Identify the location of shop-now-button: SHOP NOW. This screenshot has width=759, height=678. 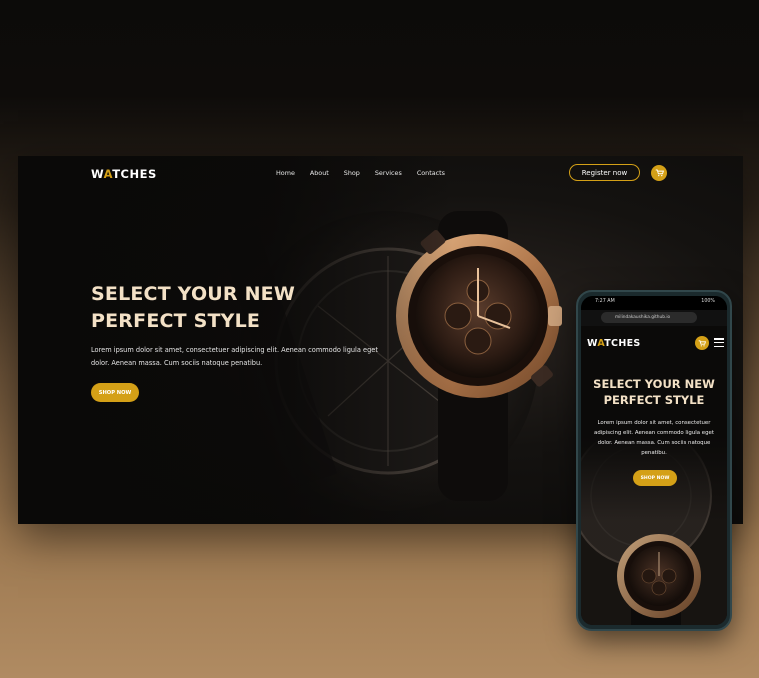
(115, 392).